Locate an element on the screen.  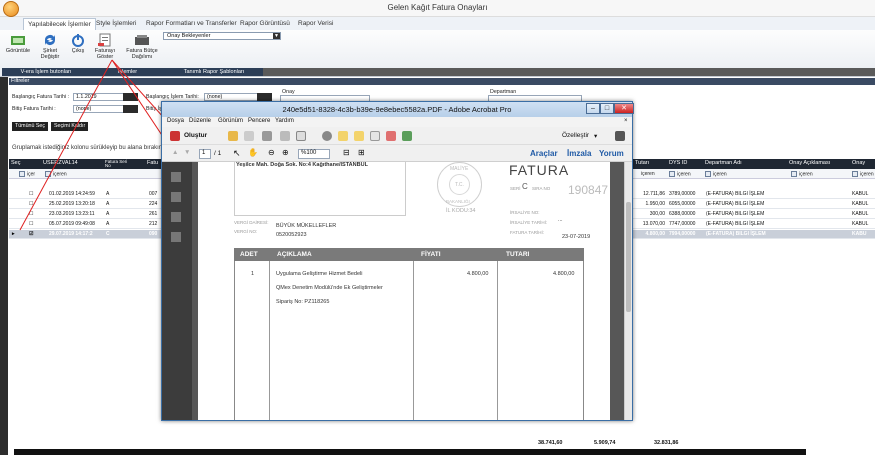
col-header-departman: Departman Adı is located at coordinates (723, 163).